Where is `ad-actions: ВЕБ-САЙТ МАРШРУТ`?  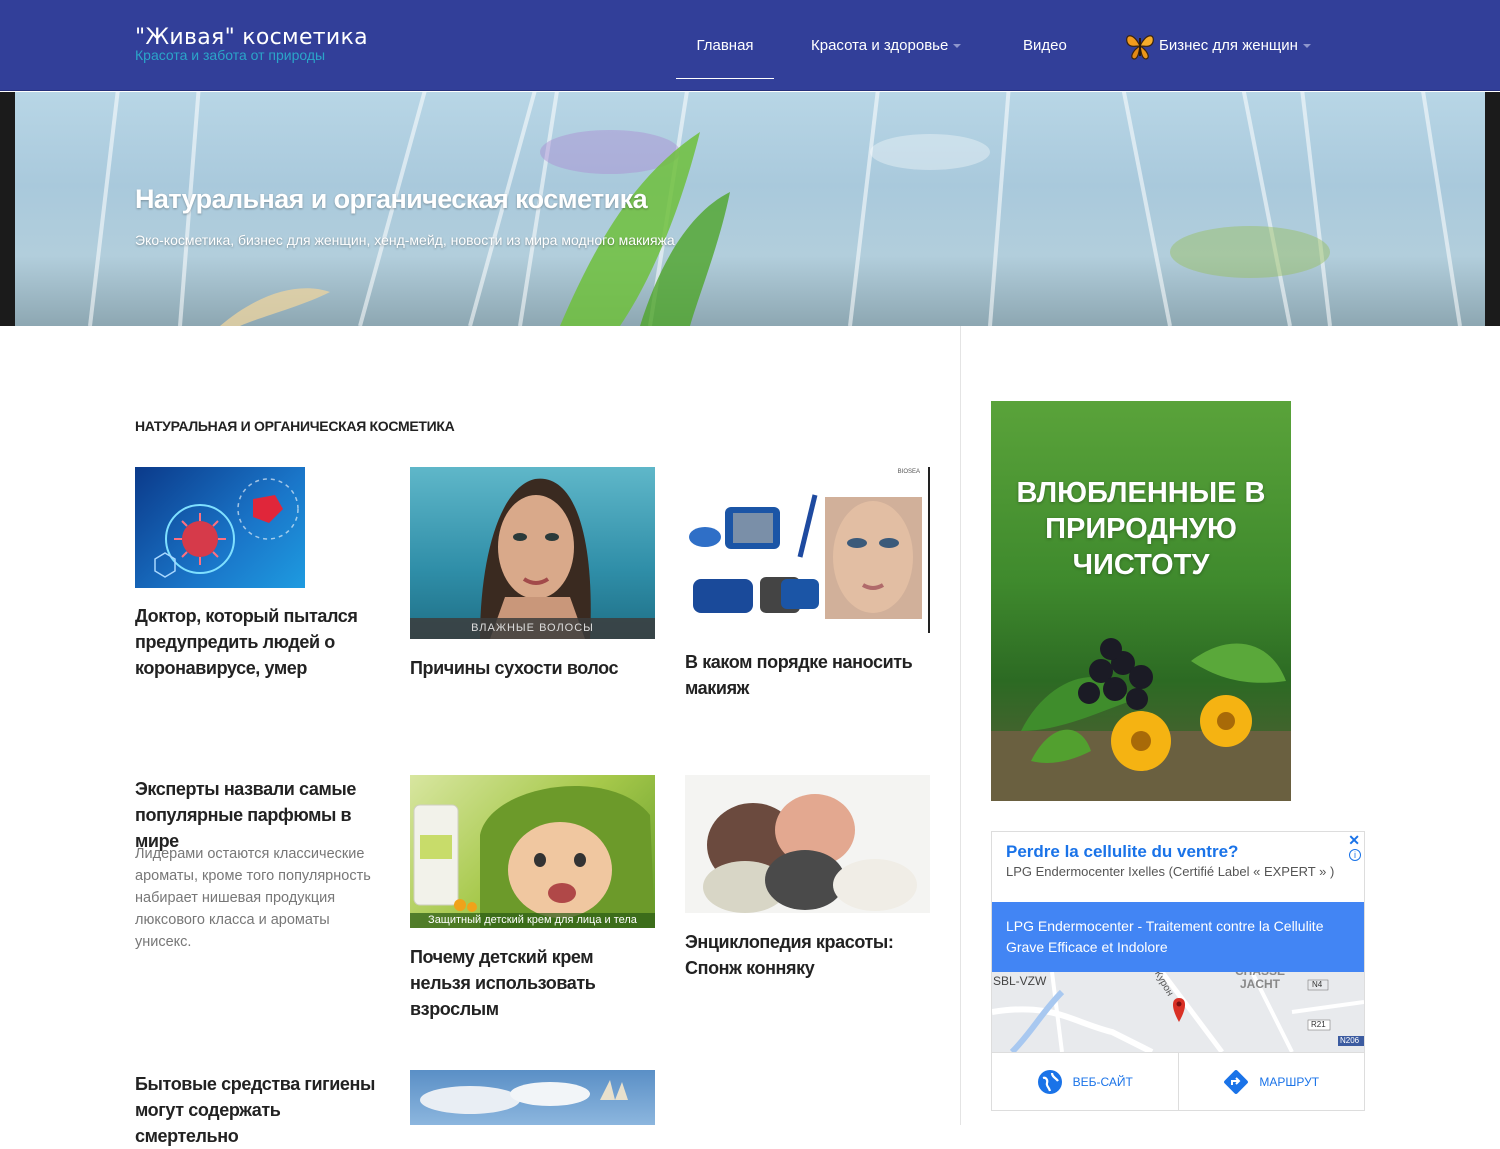 ad-actions: ВЕБ-САЙТ МАРШРУТ is located at coordinates (1178, 1081).